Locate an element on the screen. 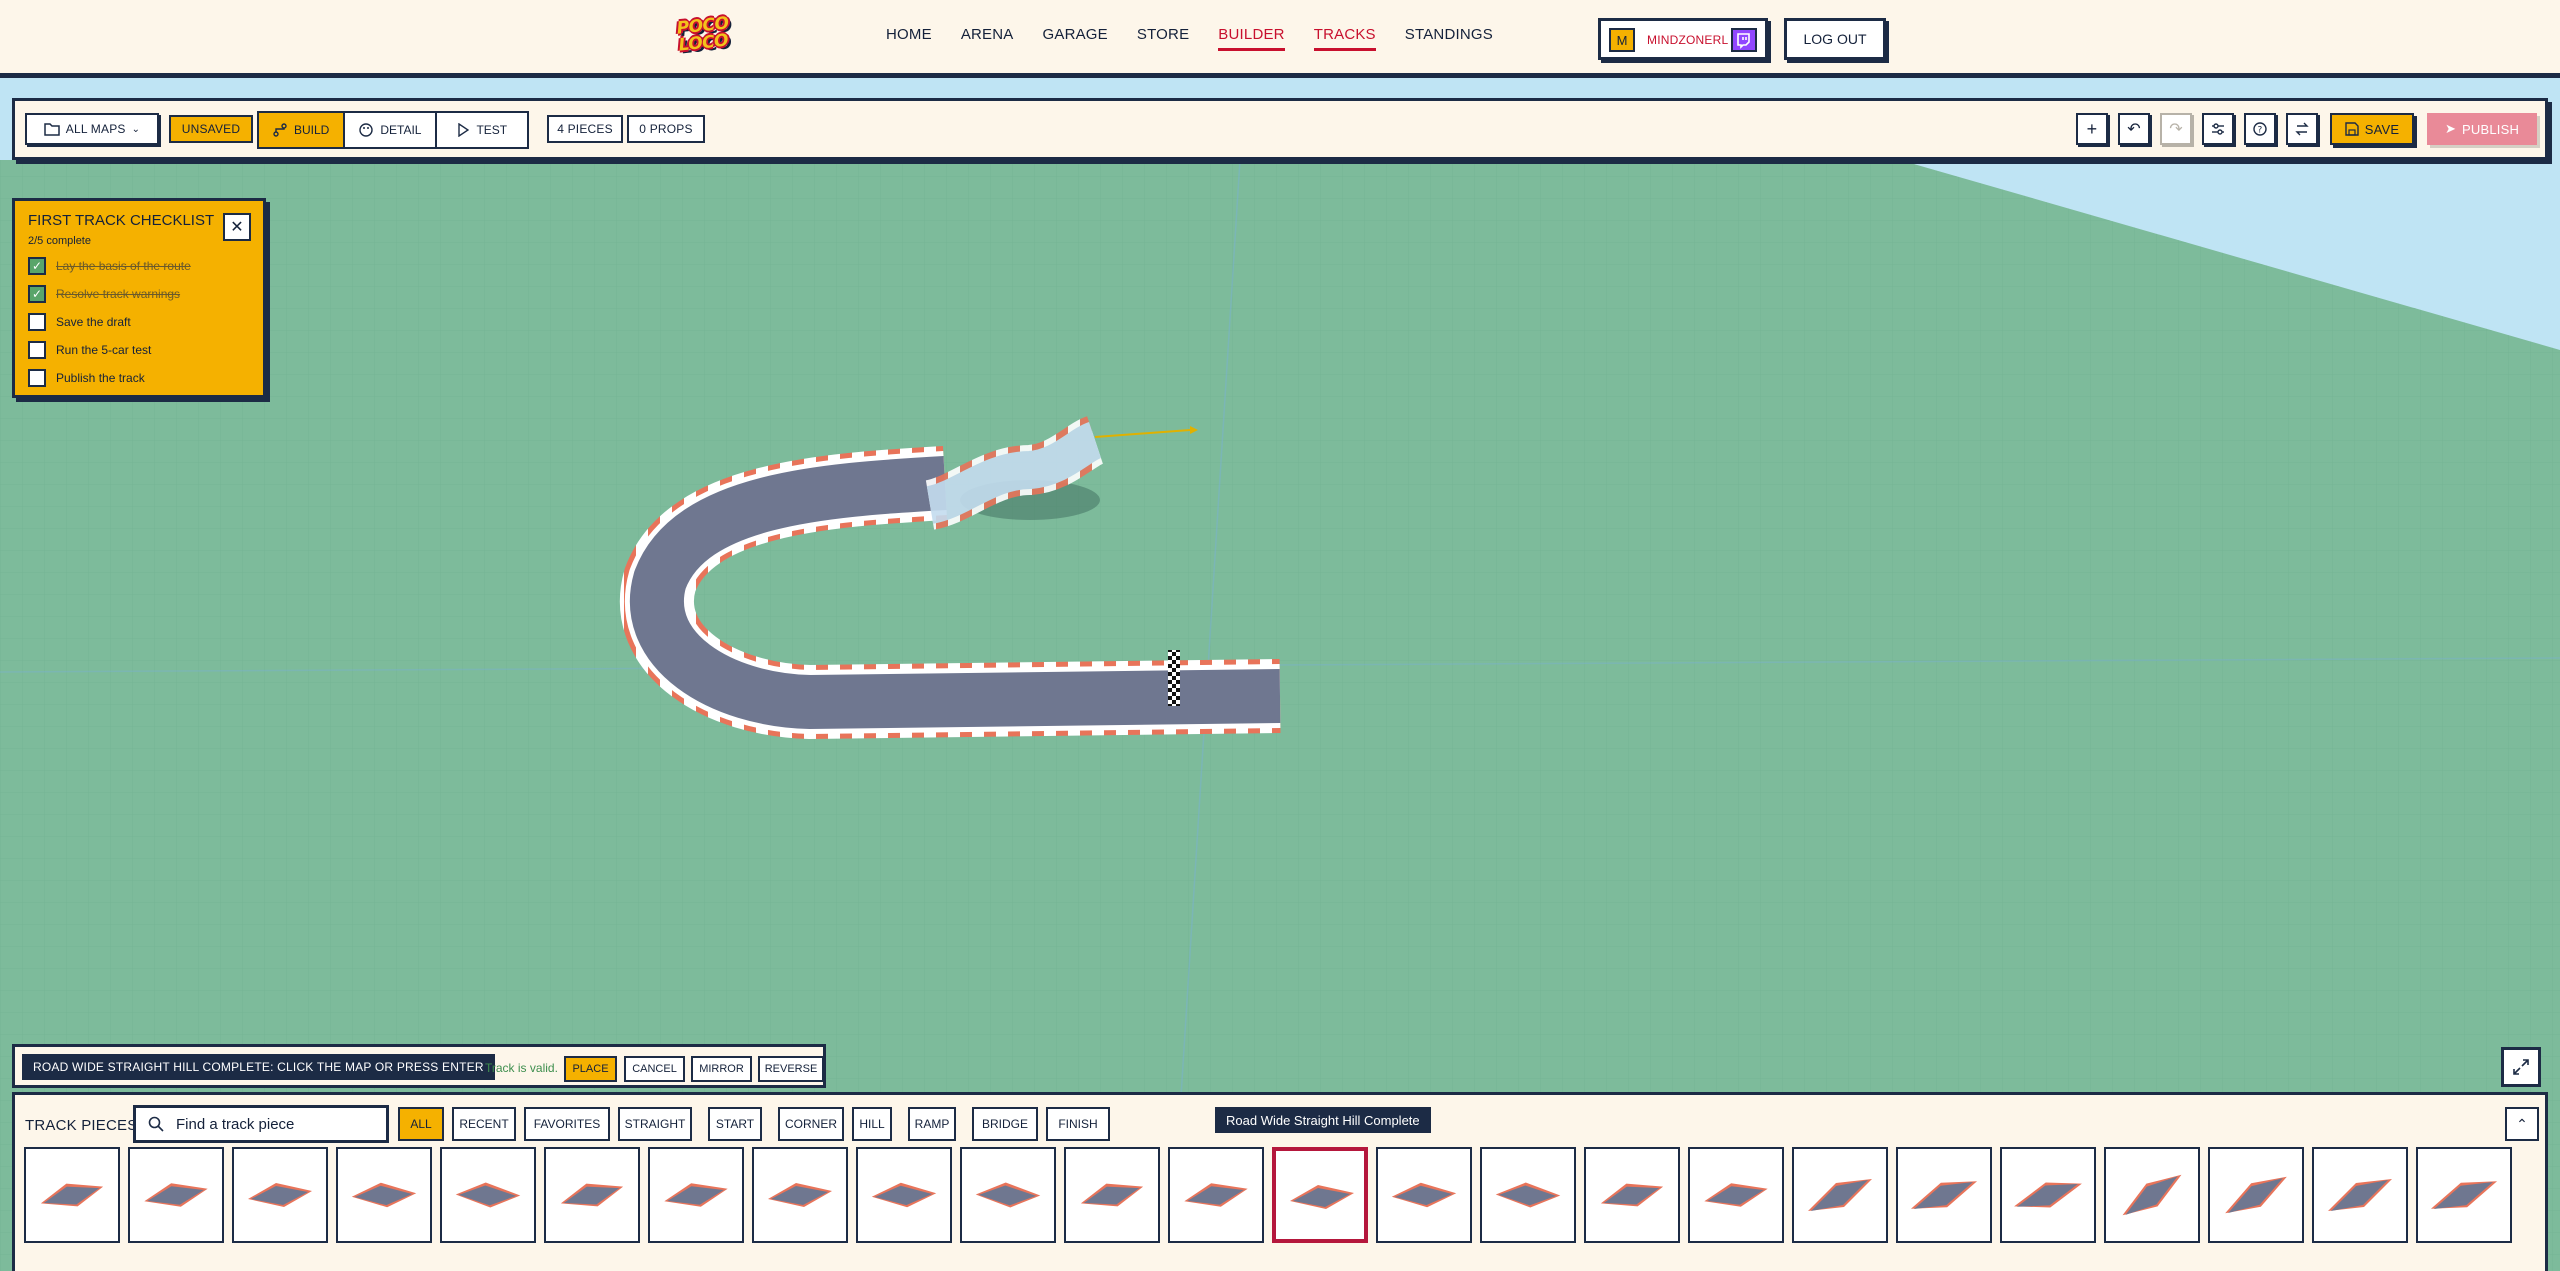  redo-icon: ↷ is located at coordinates (2176, 129).